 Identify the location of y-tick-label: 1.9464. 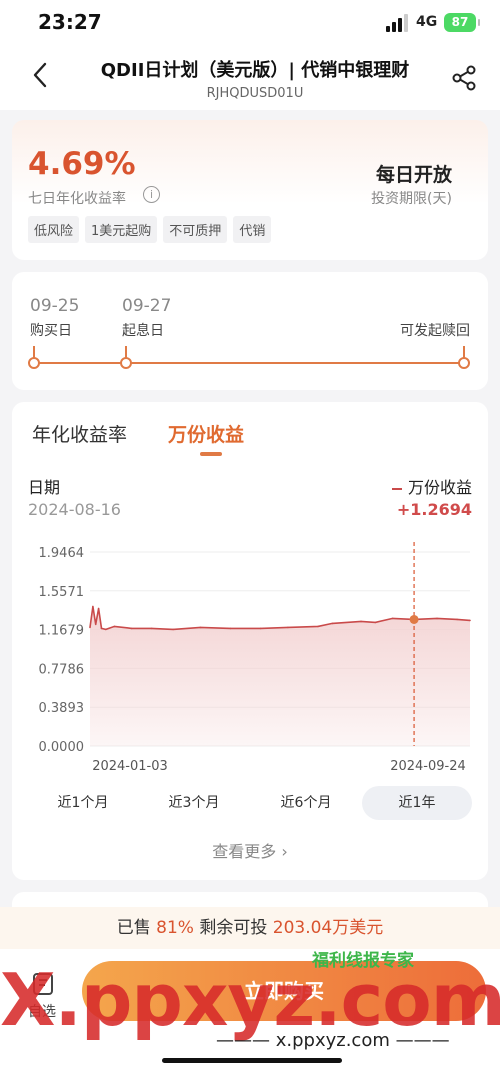
(62, 553).